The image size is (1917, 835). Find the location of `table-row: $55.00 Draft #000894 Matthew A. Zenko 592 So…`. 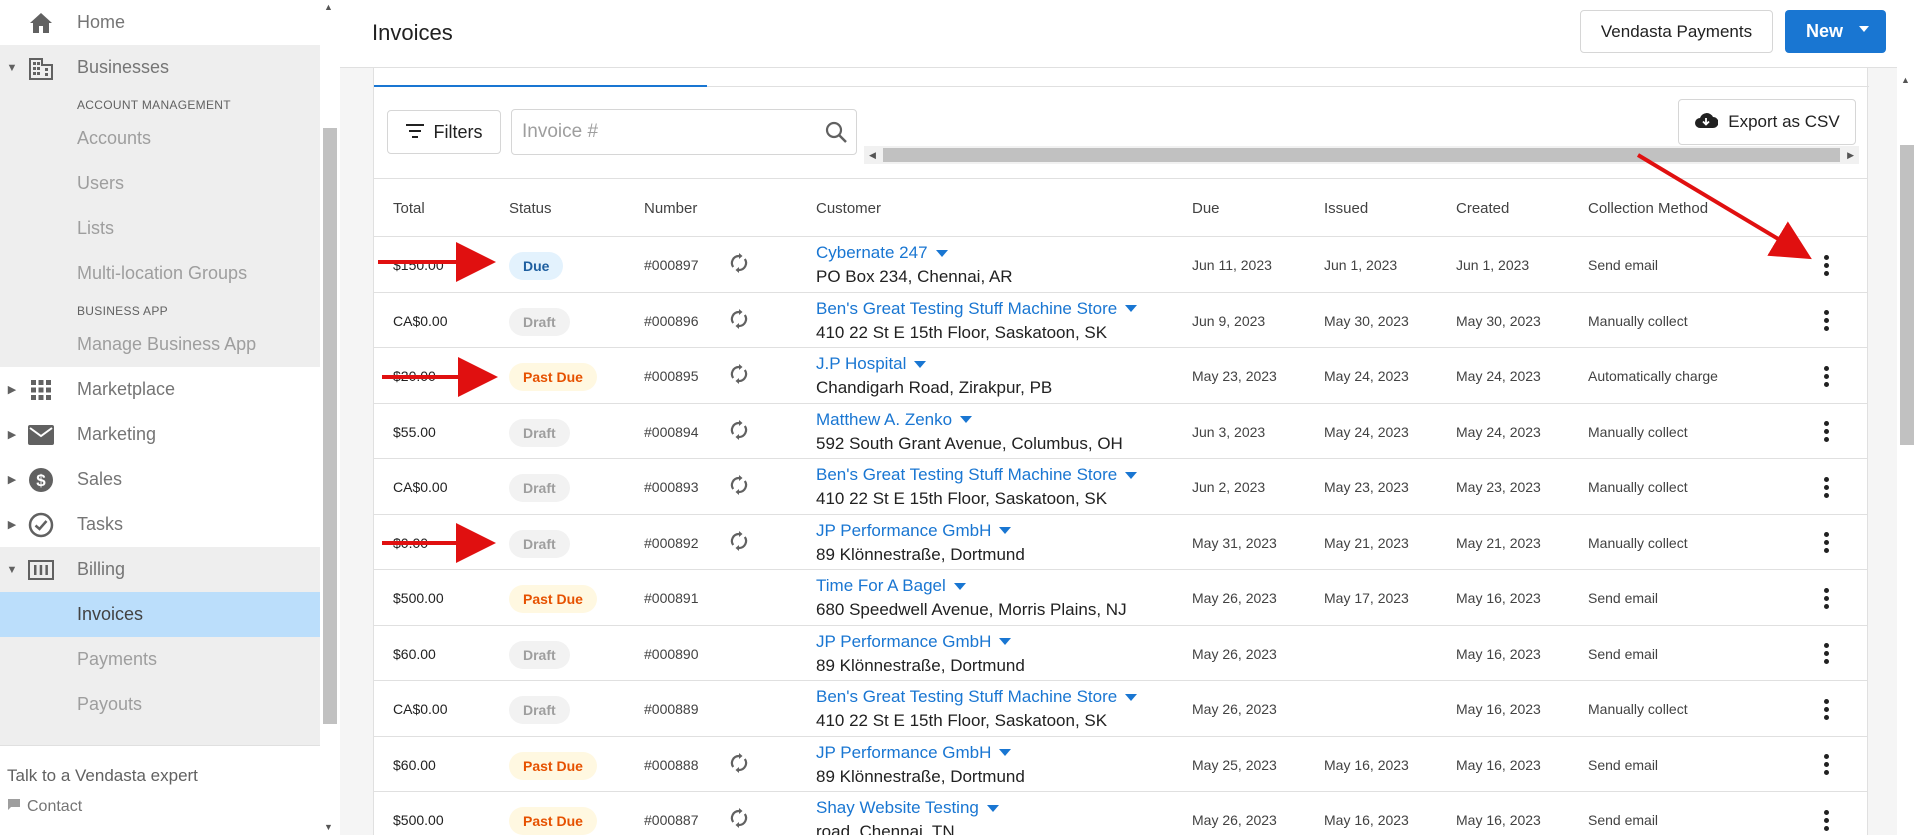

table-row: $55.00 Draft #000894 Matthew A. Zenko 592 So… is located at coordinates (1120, 431).